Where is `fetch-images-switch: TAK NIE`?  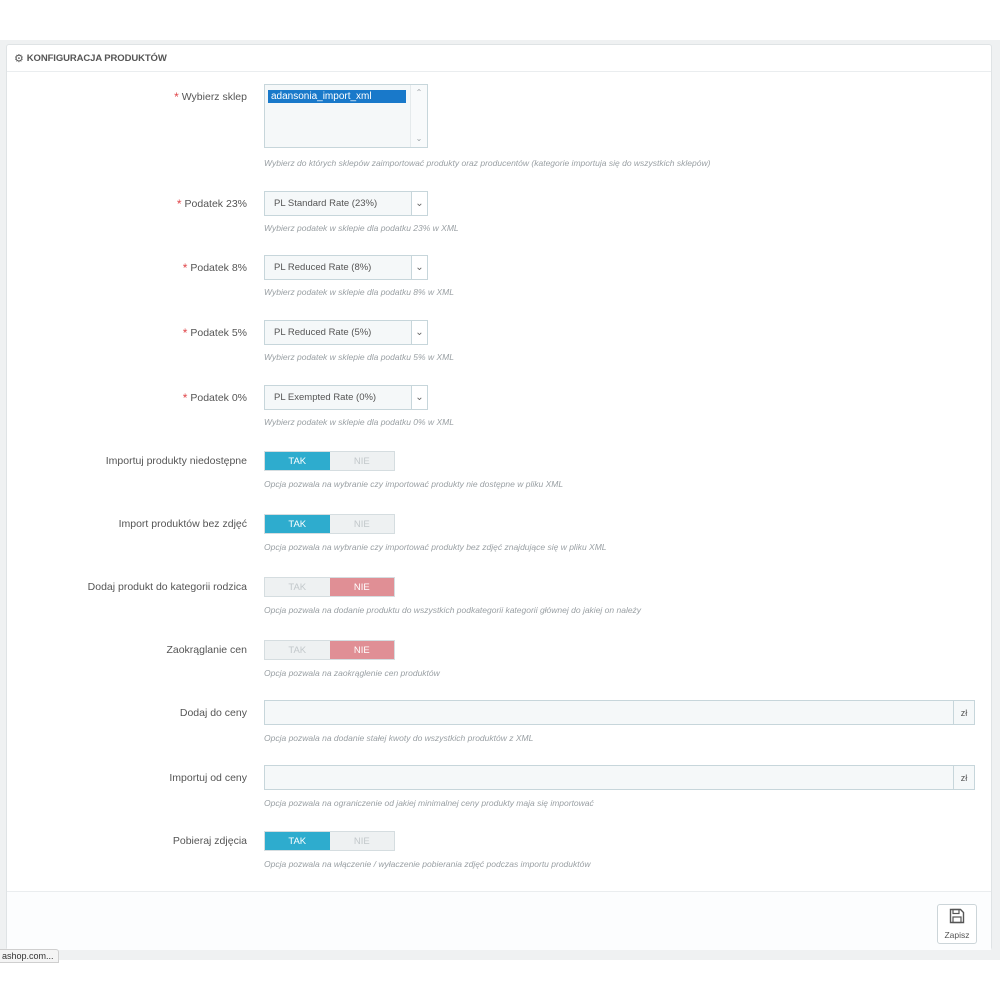 fetch-images-switch: TAK NIE is located at coordinates (329, 841).